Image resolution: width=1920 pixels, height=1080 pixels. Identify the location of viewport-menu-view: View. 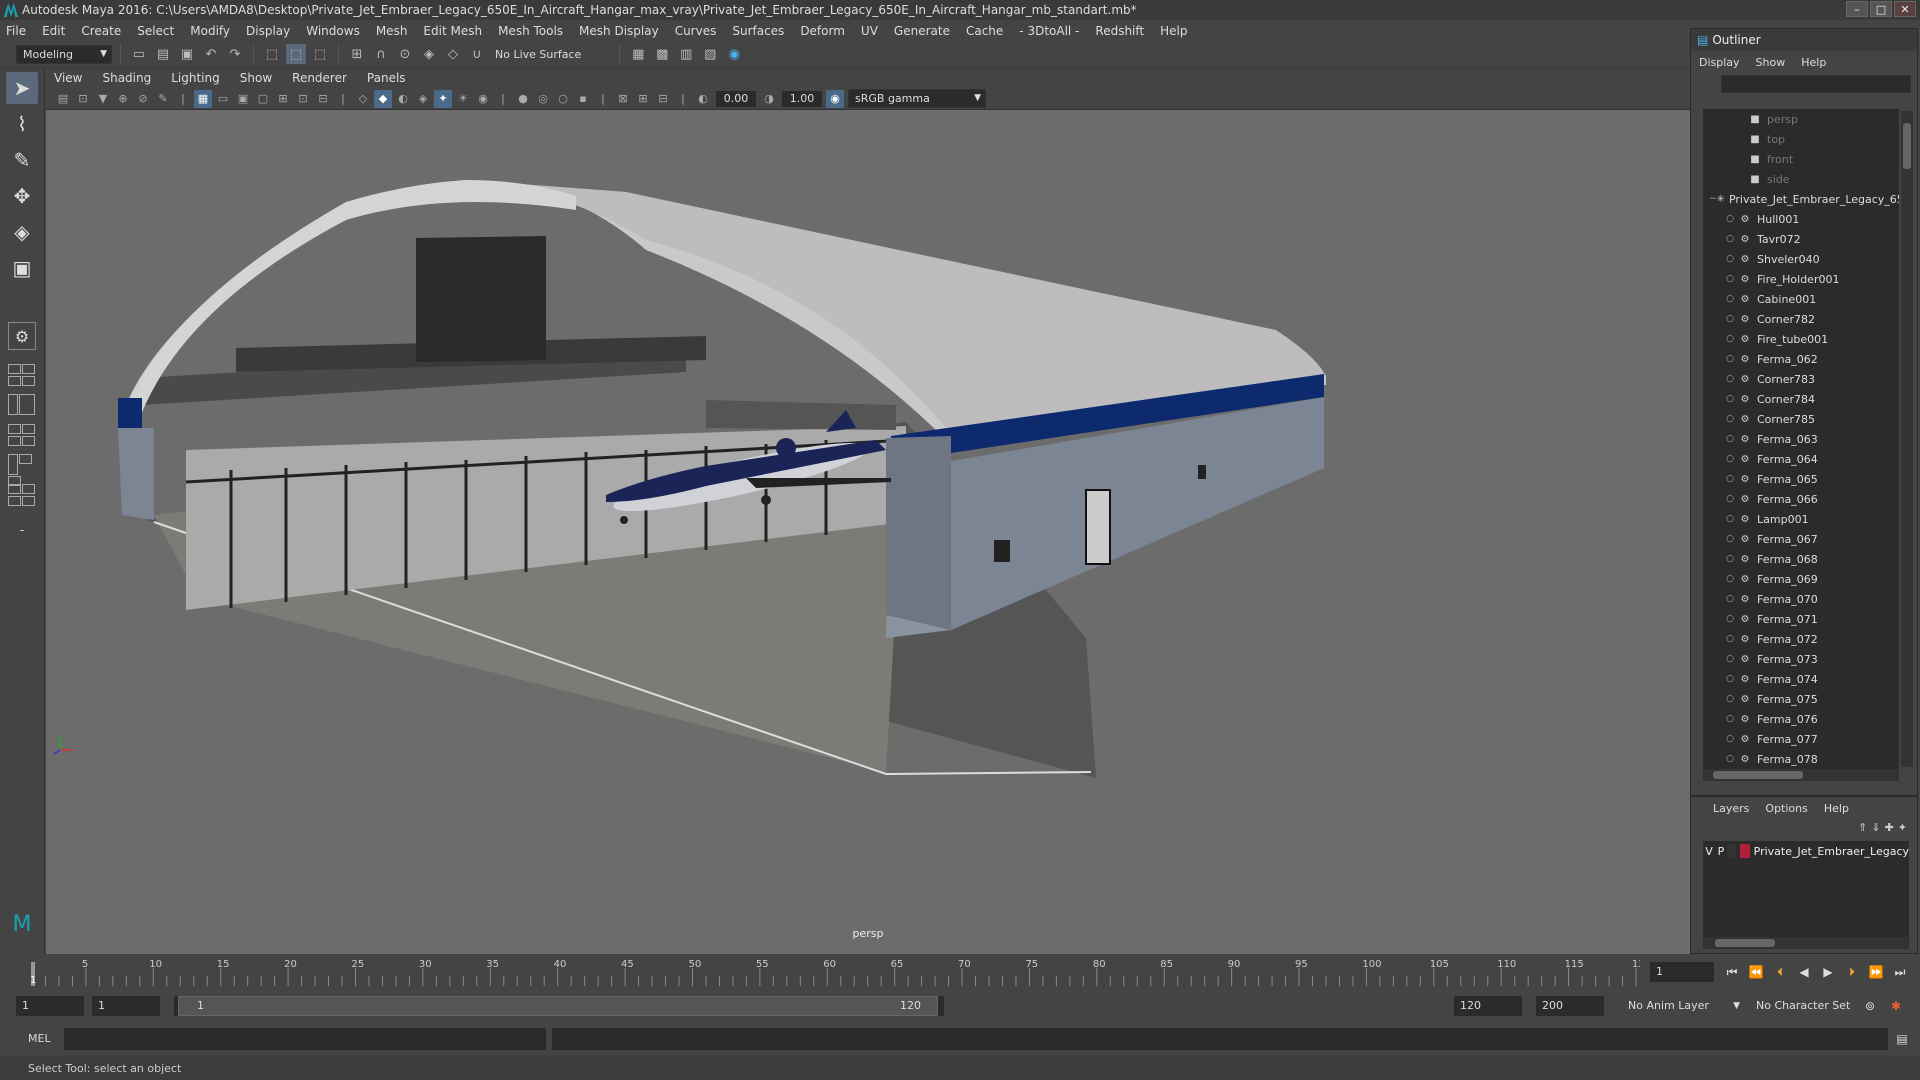
(68, 78).